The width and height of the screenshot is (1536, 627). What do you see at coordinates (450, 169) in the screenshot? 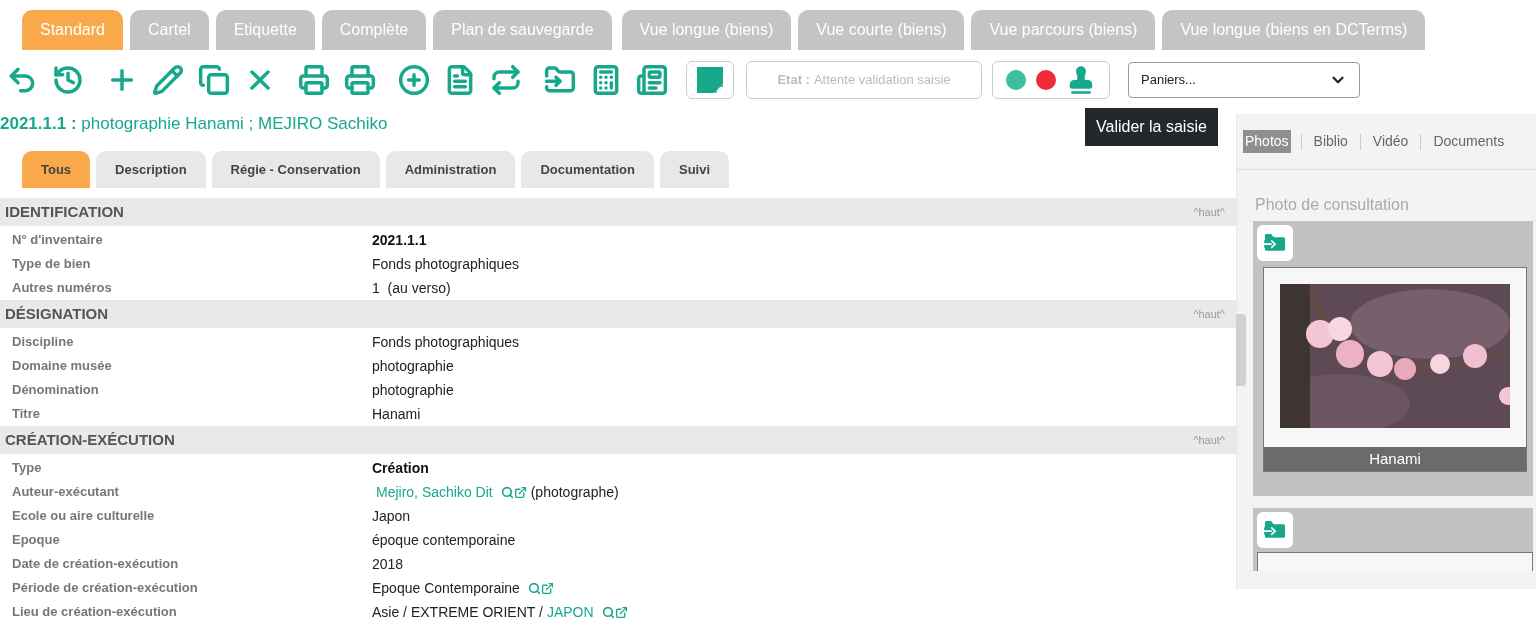
I see `section-tab: Administration` at bounding box center [450, 169].